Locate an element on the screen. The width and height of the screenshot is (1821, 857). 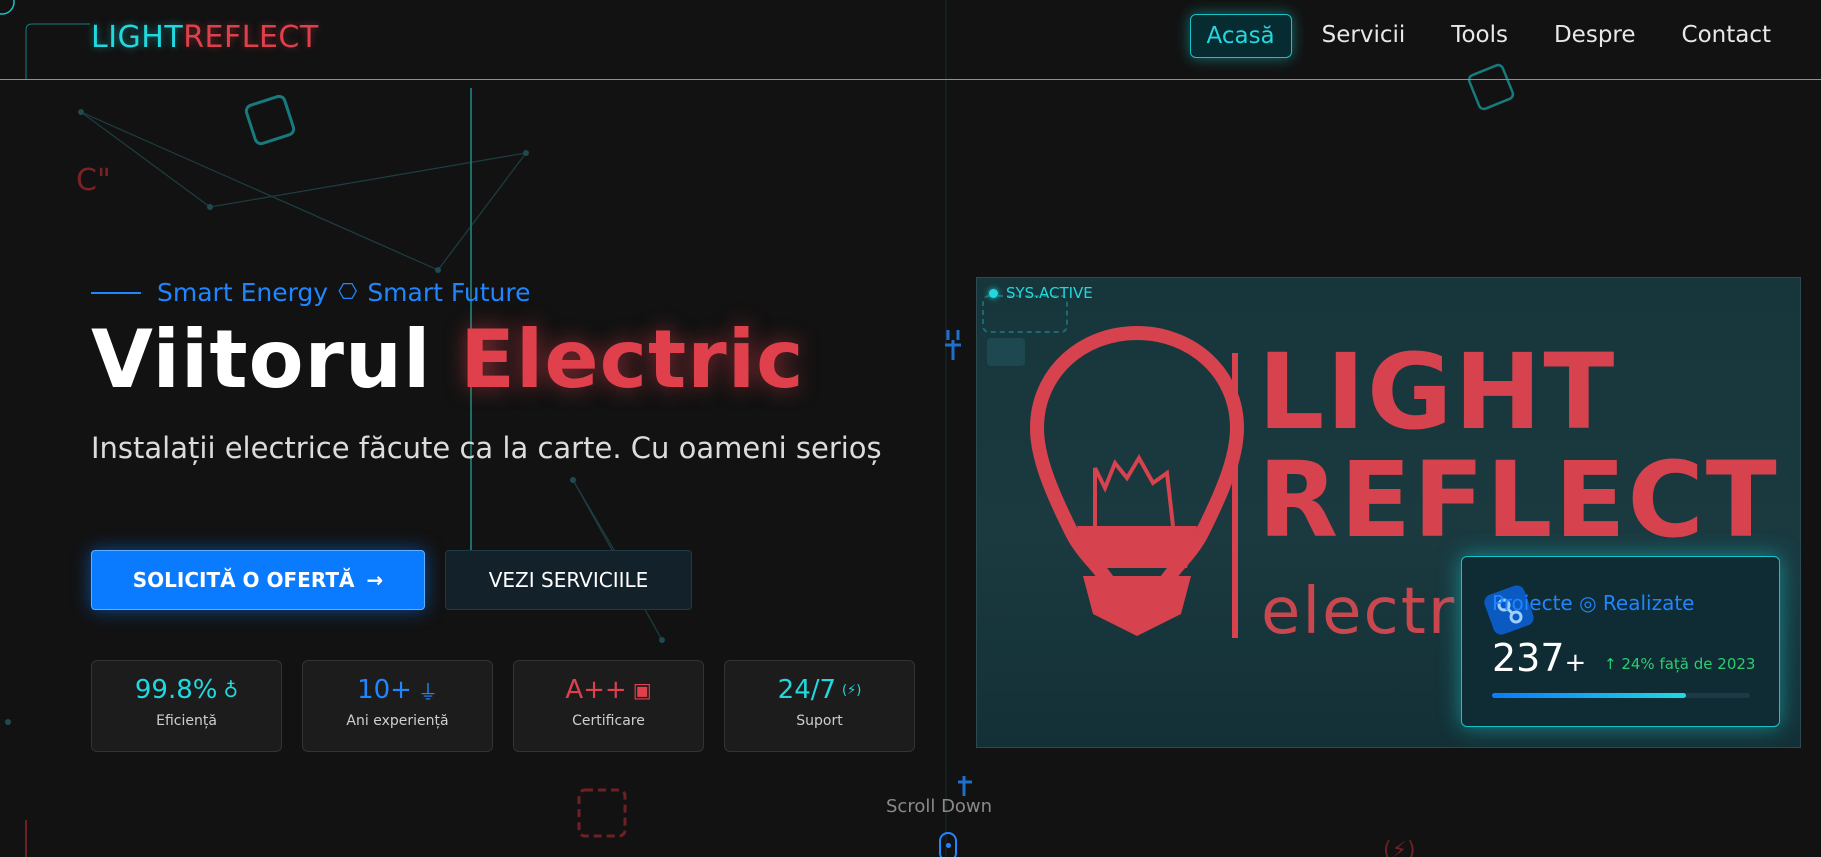
view-services-button: VEZI SERVICIILE is located at coordinates (568, 580).